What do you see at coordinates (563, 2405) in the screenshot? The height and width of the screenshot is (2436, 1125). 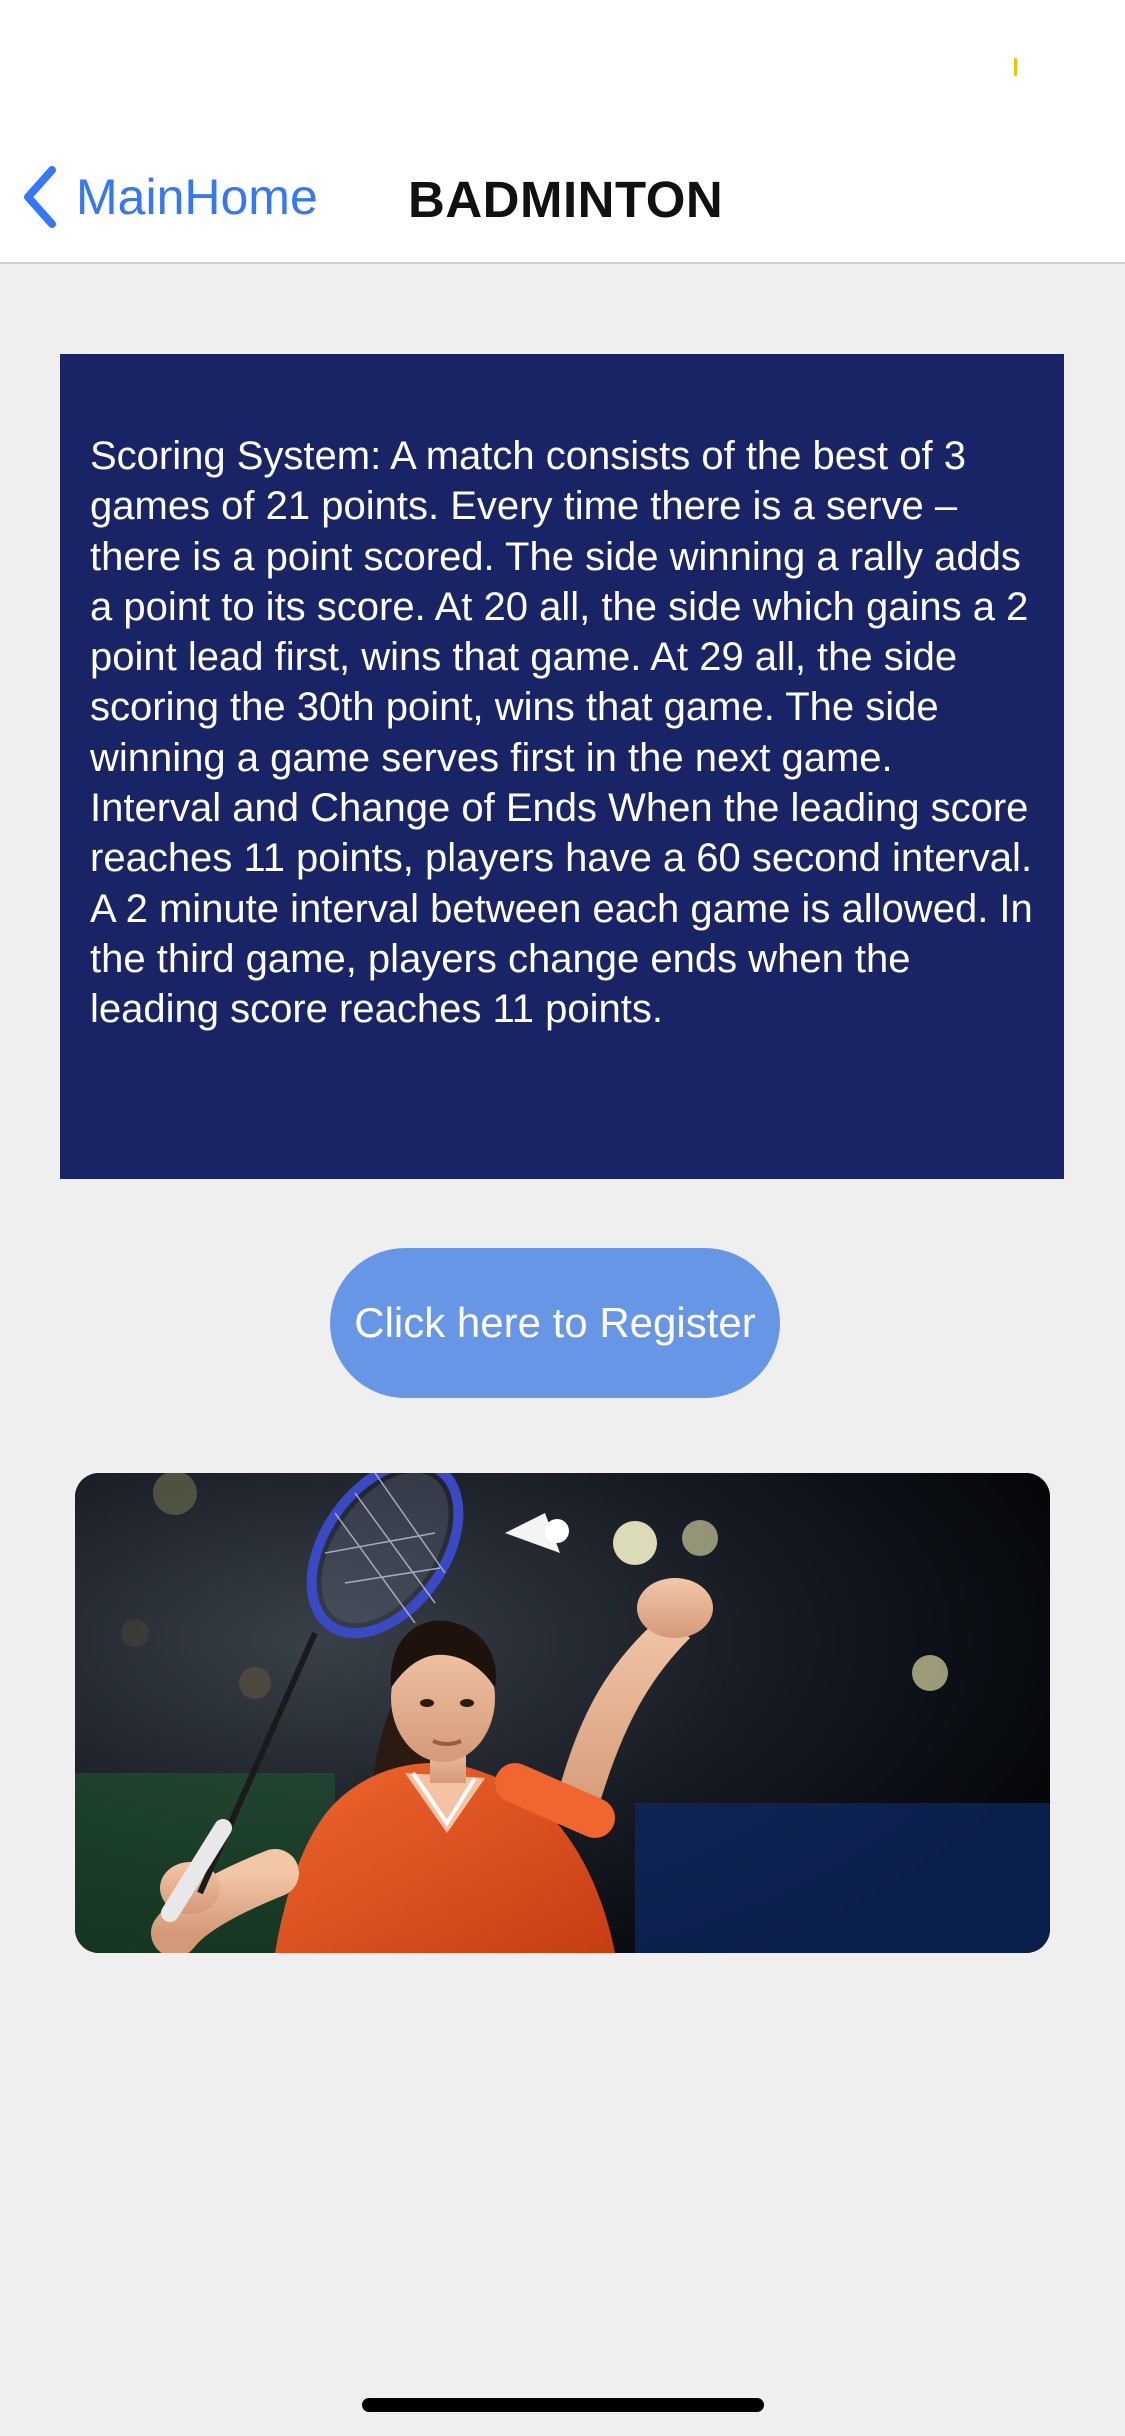 I see `home-indicator` at bounding box center [563, 2405].